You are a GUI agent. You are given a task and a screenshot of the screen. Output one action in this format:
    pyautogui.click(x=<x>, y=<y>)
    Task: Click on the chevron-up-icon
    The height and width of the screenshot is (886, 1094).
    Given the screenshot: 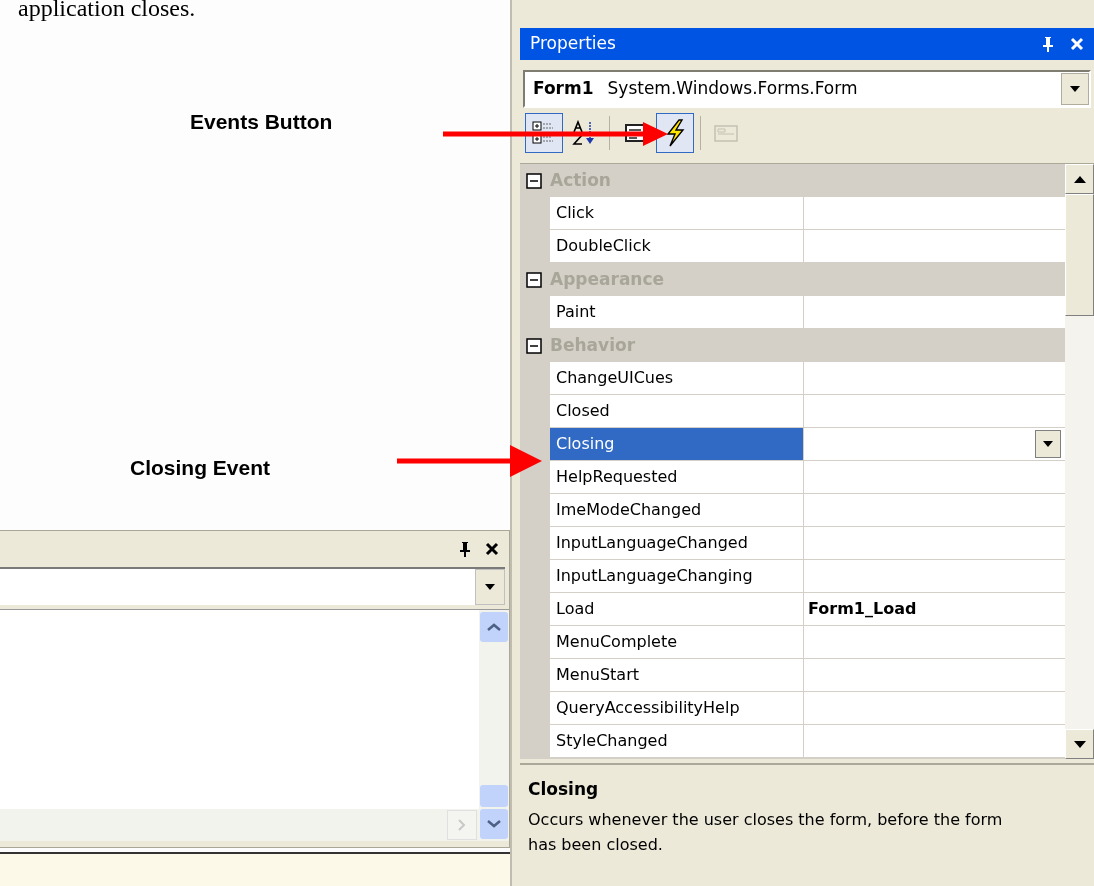 What is the action you would take?
    pyautogui.click(x=494, y=627)
    